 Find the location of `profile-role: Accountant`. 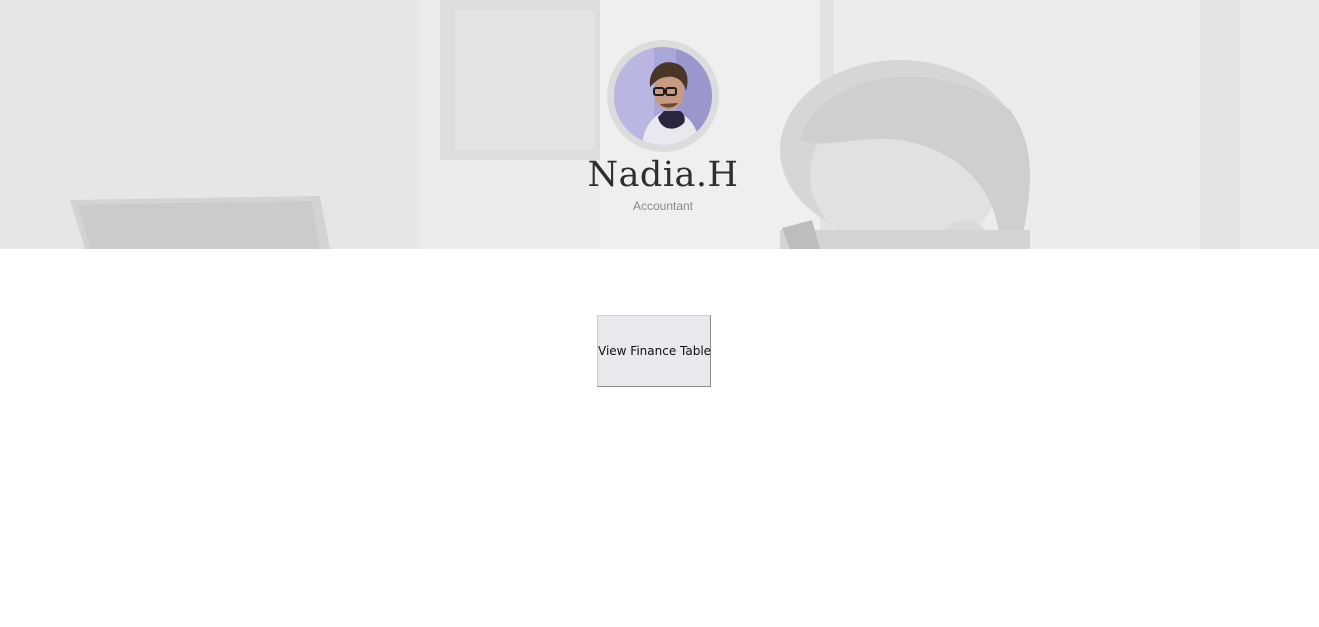

profile-role: Accountant is located at coordinates (663, 206).